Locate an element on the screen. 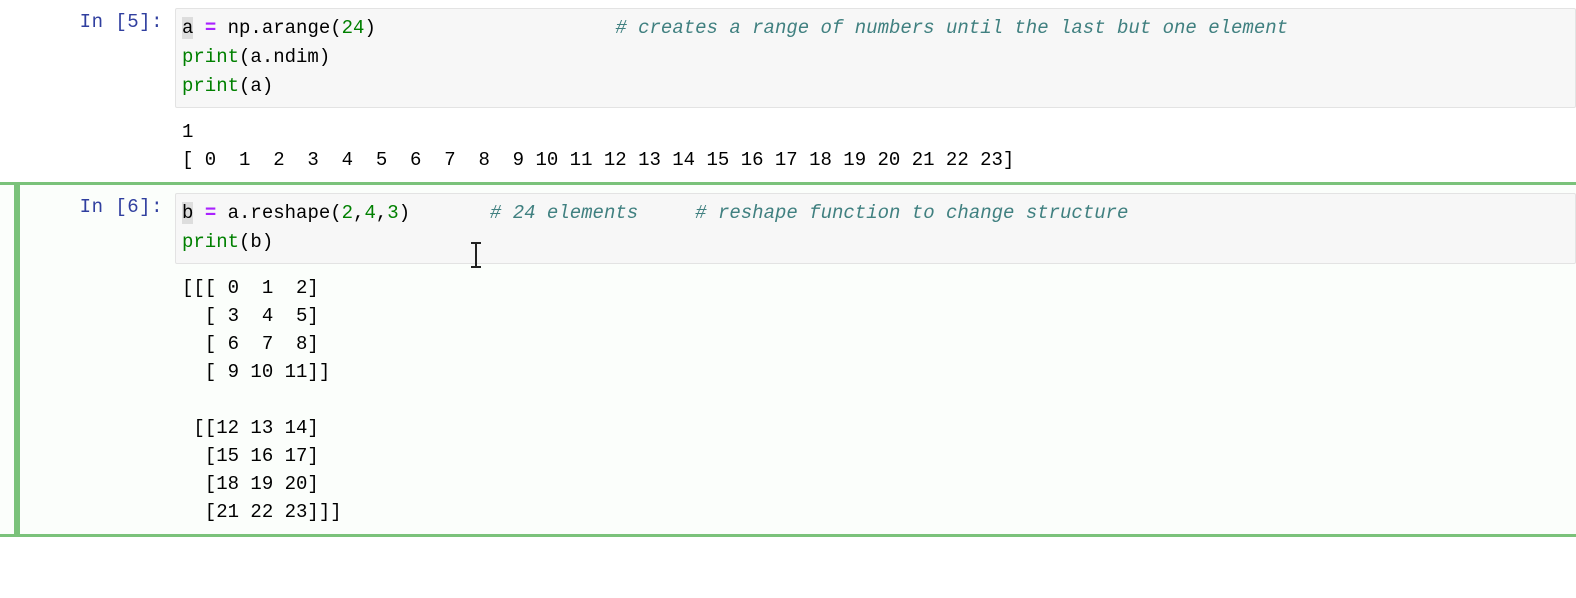 The height and width of the screenshot is (598, 1576). input-prompt-2: In [6]: is located at coordinates (121, 207).